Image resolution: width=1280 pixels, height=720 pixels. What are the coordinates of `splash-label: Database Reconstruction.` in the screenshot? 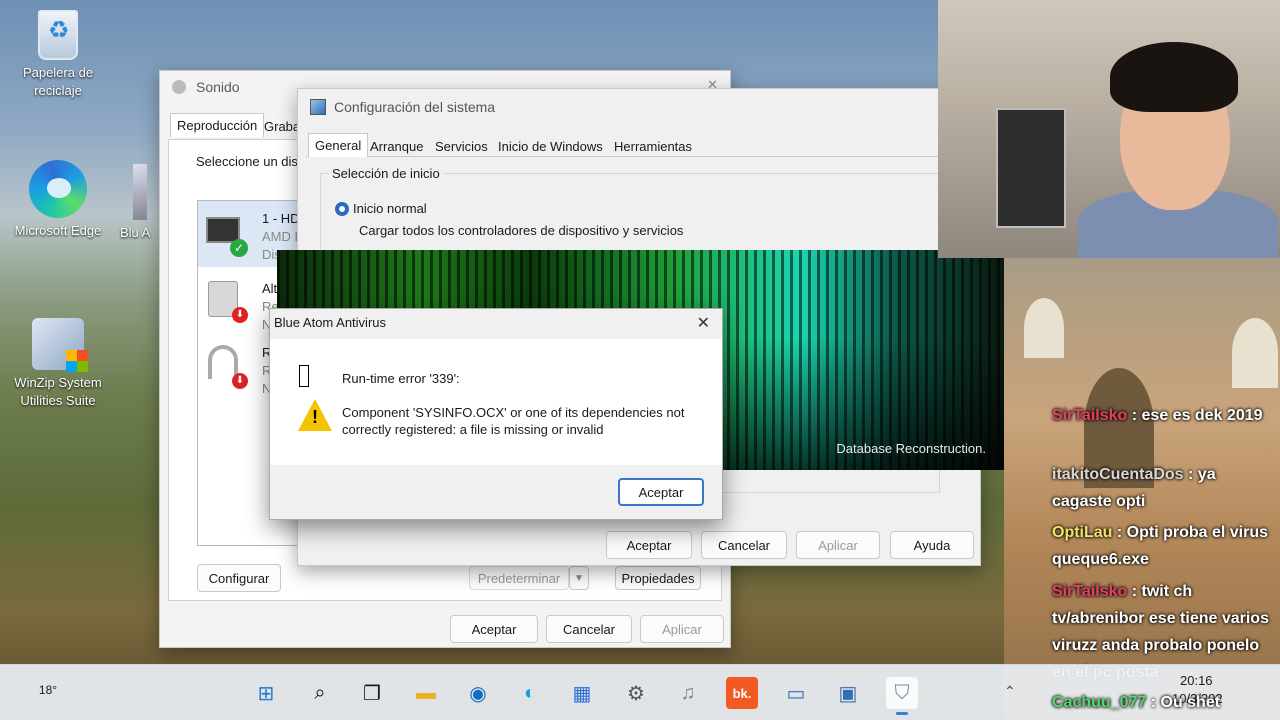 It's located at (911, 448).